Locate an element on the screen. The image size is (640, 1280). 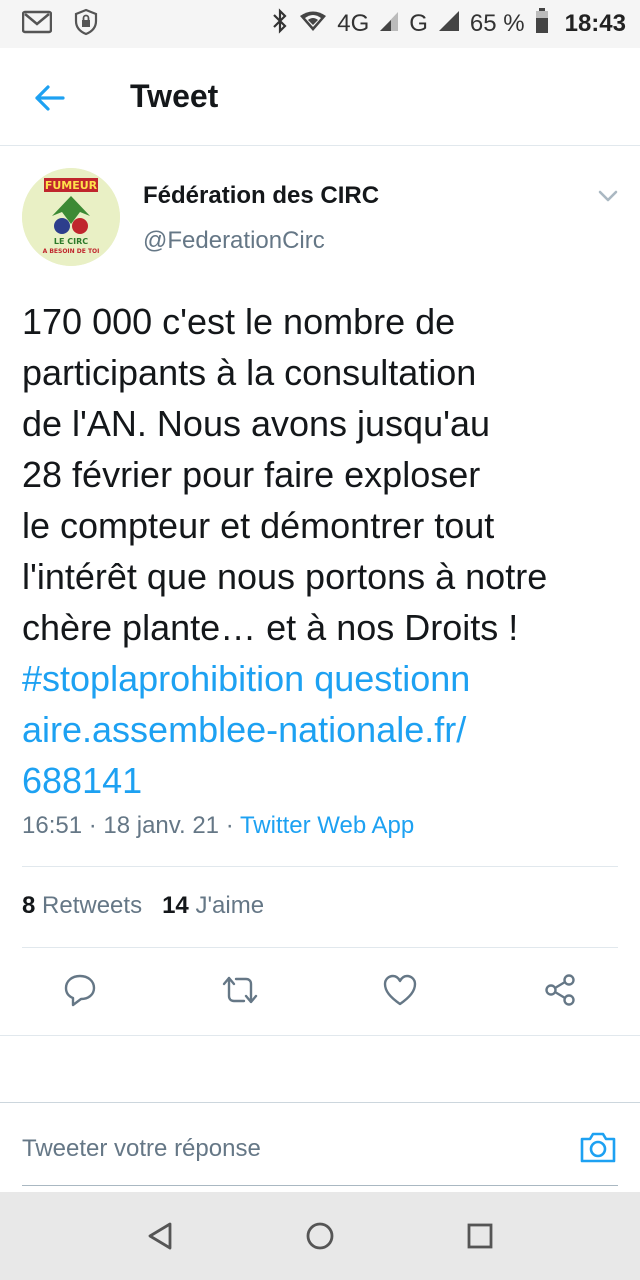
nav-back-button is located at coordinates (160, 1236).